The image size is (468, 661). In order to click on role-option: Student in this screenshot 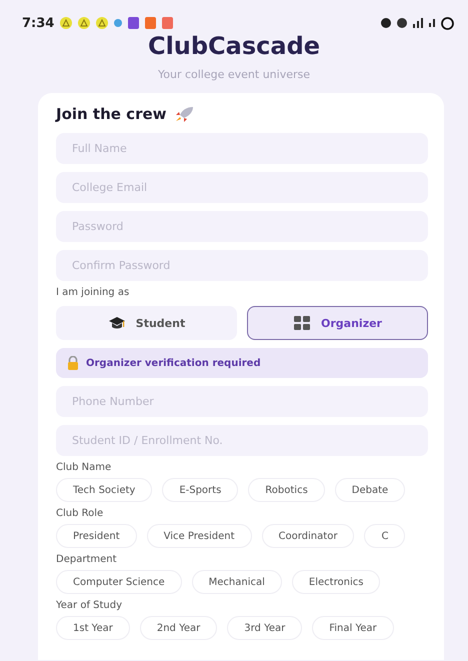, I will do `click(146, 323)`.